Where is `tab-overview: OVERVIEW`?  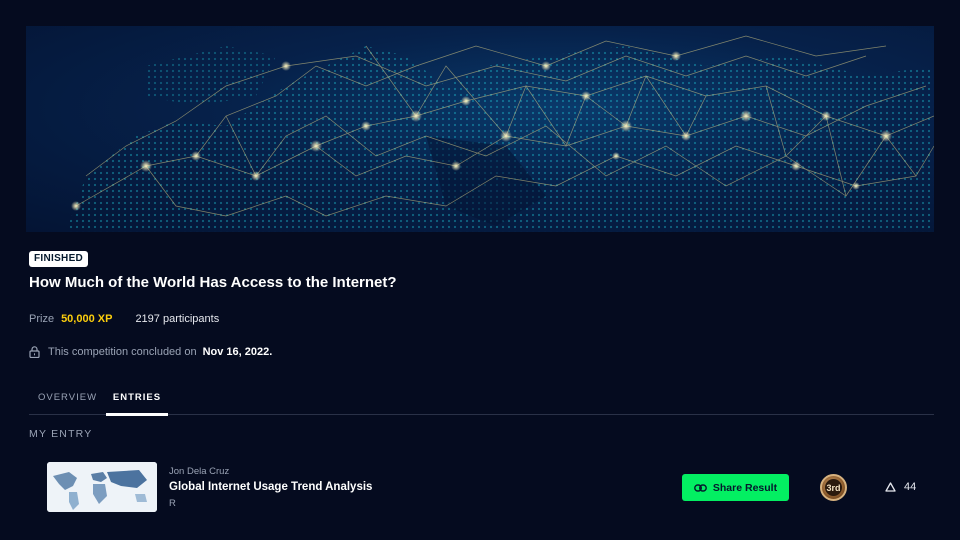
tab-overview: OVERVIEW is located at coordinates (67, 403).